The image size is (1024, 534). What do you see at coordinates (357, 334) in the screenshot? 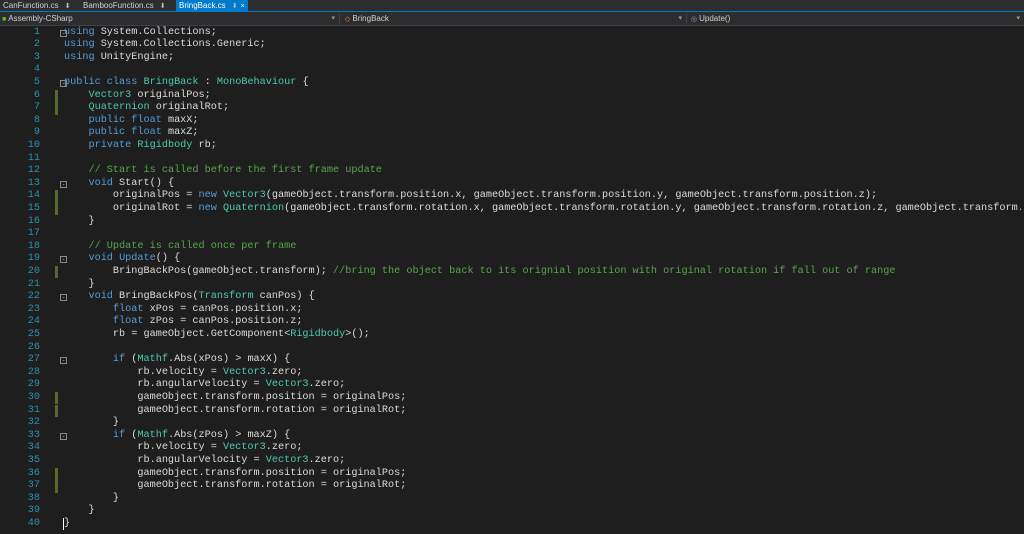
I see `text-token: >();` at bounding box center [357, 334].